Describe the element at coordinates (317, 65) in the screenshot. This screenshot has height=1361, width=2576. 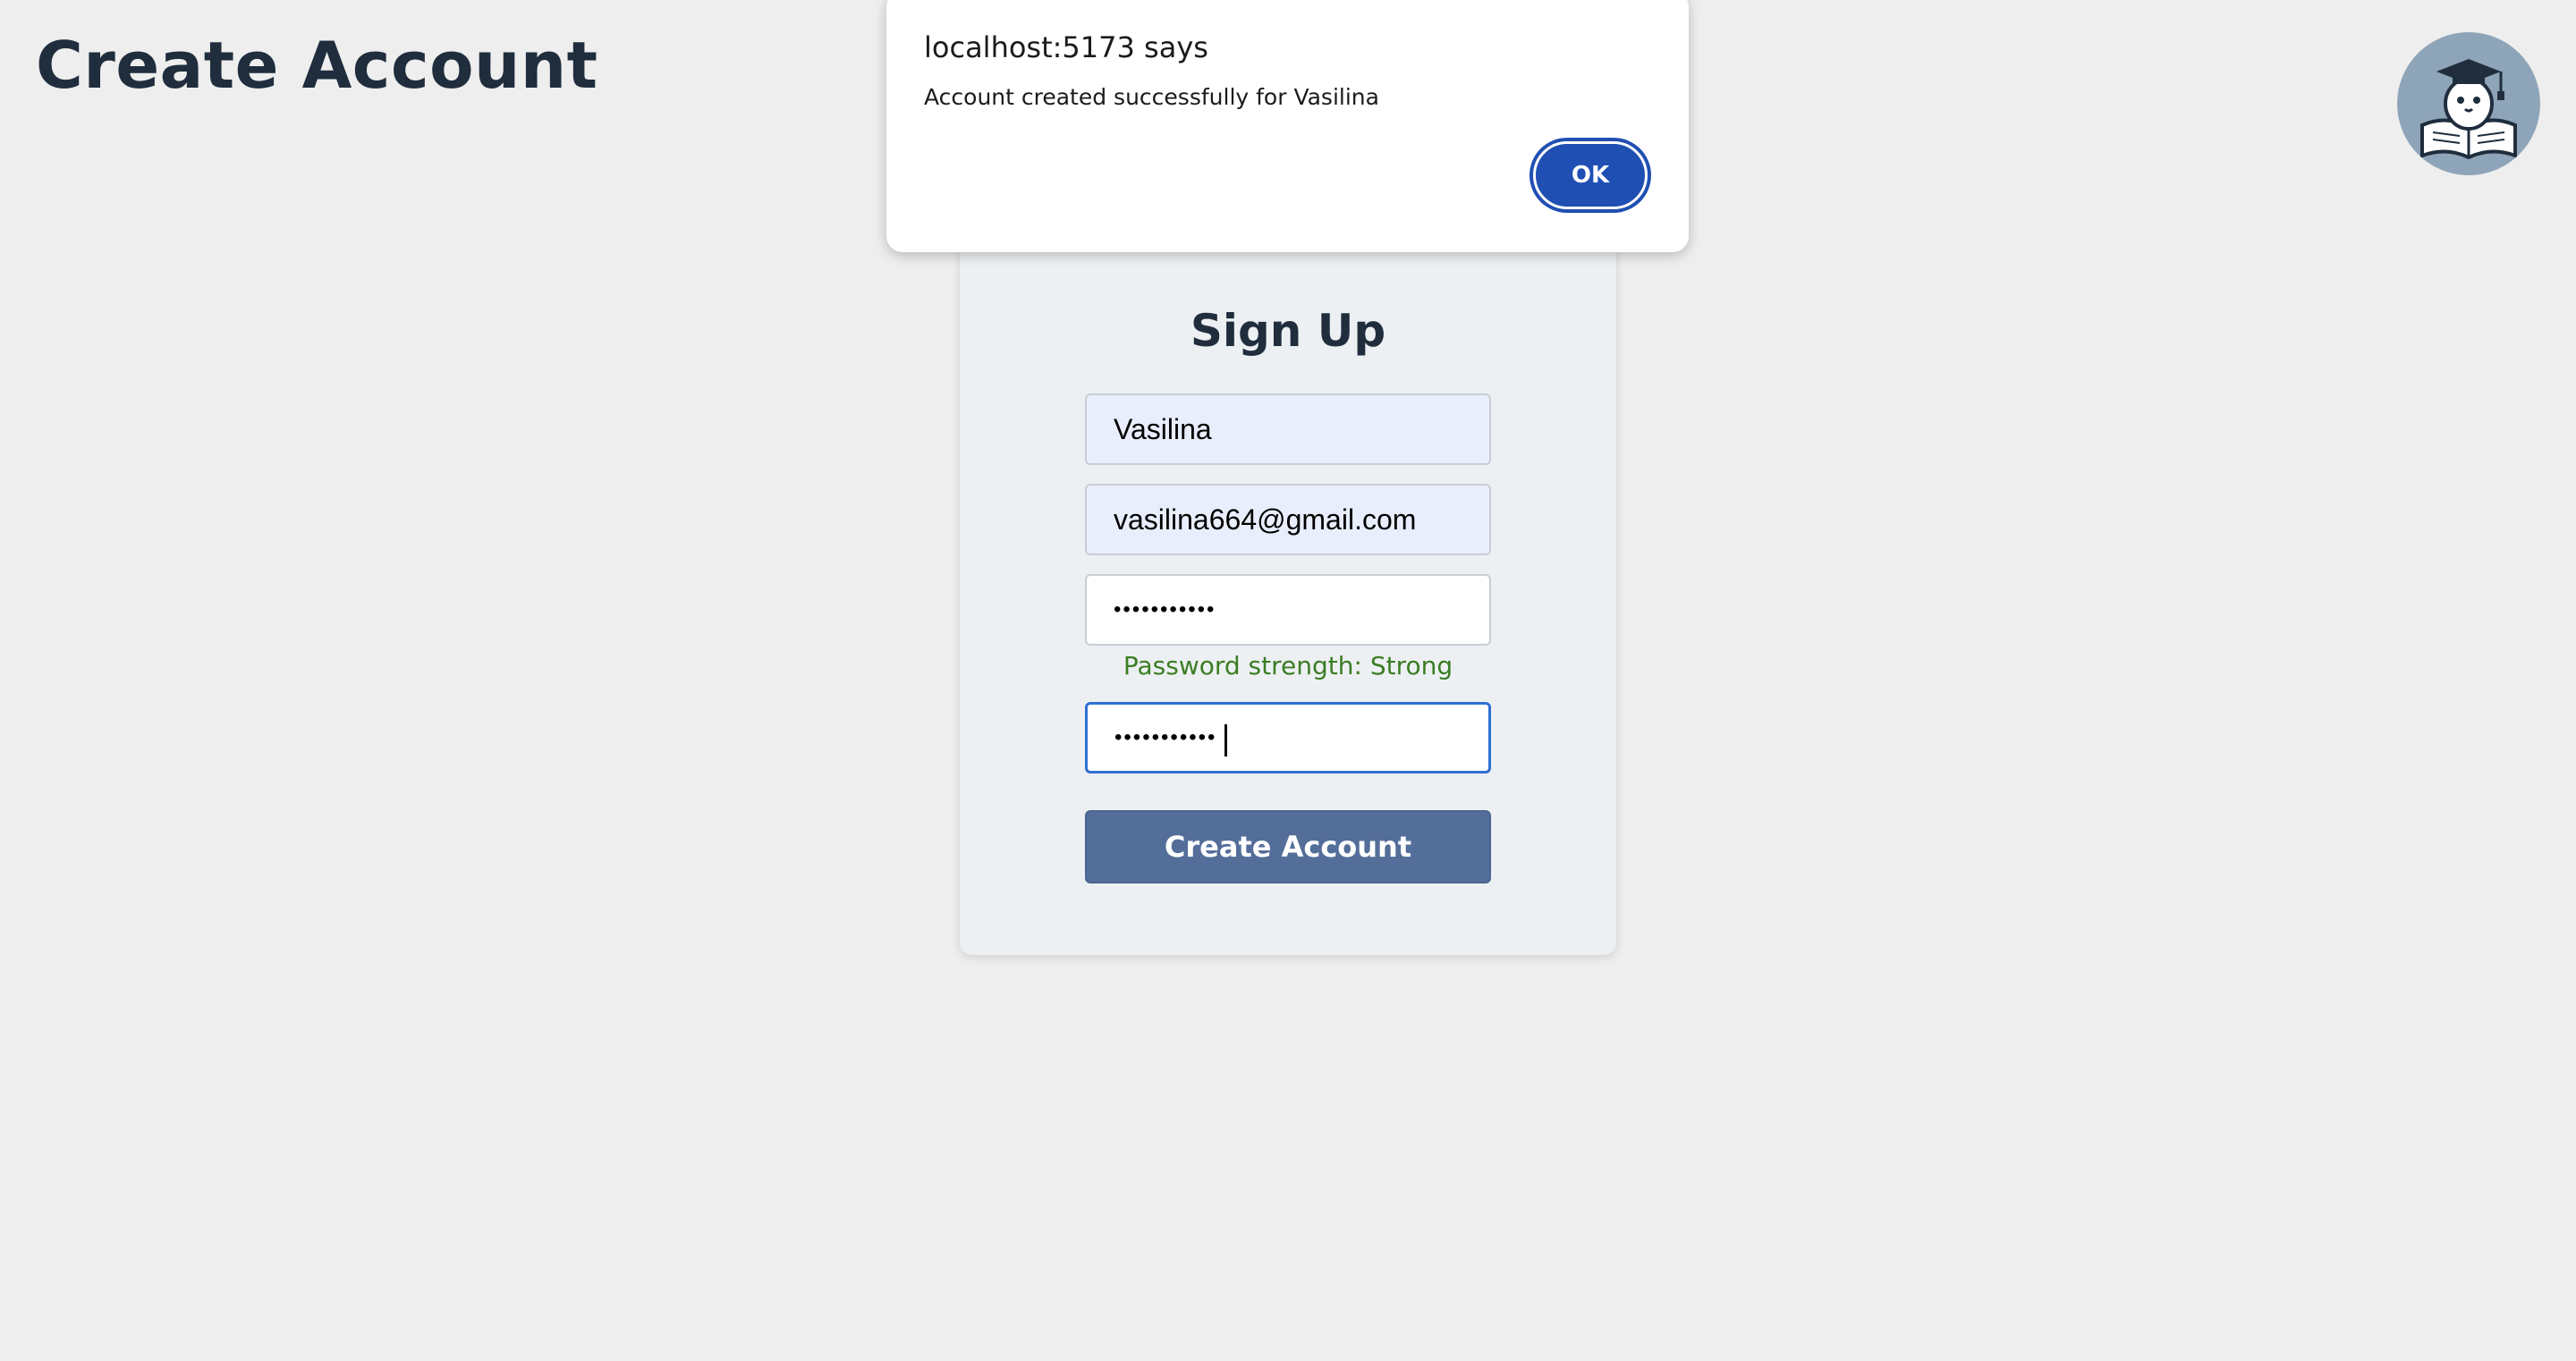
I see `page-title: Create Account` at that location.